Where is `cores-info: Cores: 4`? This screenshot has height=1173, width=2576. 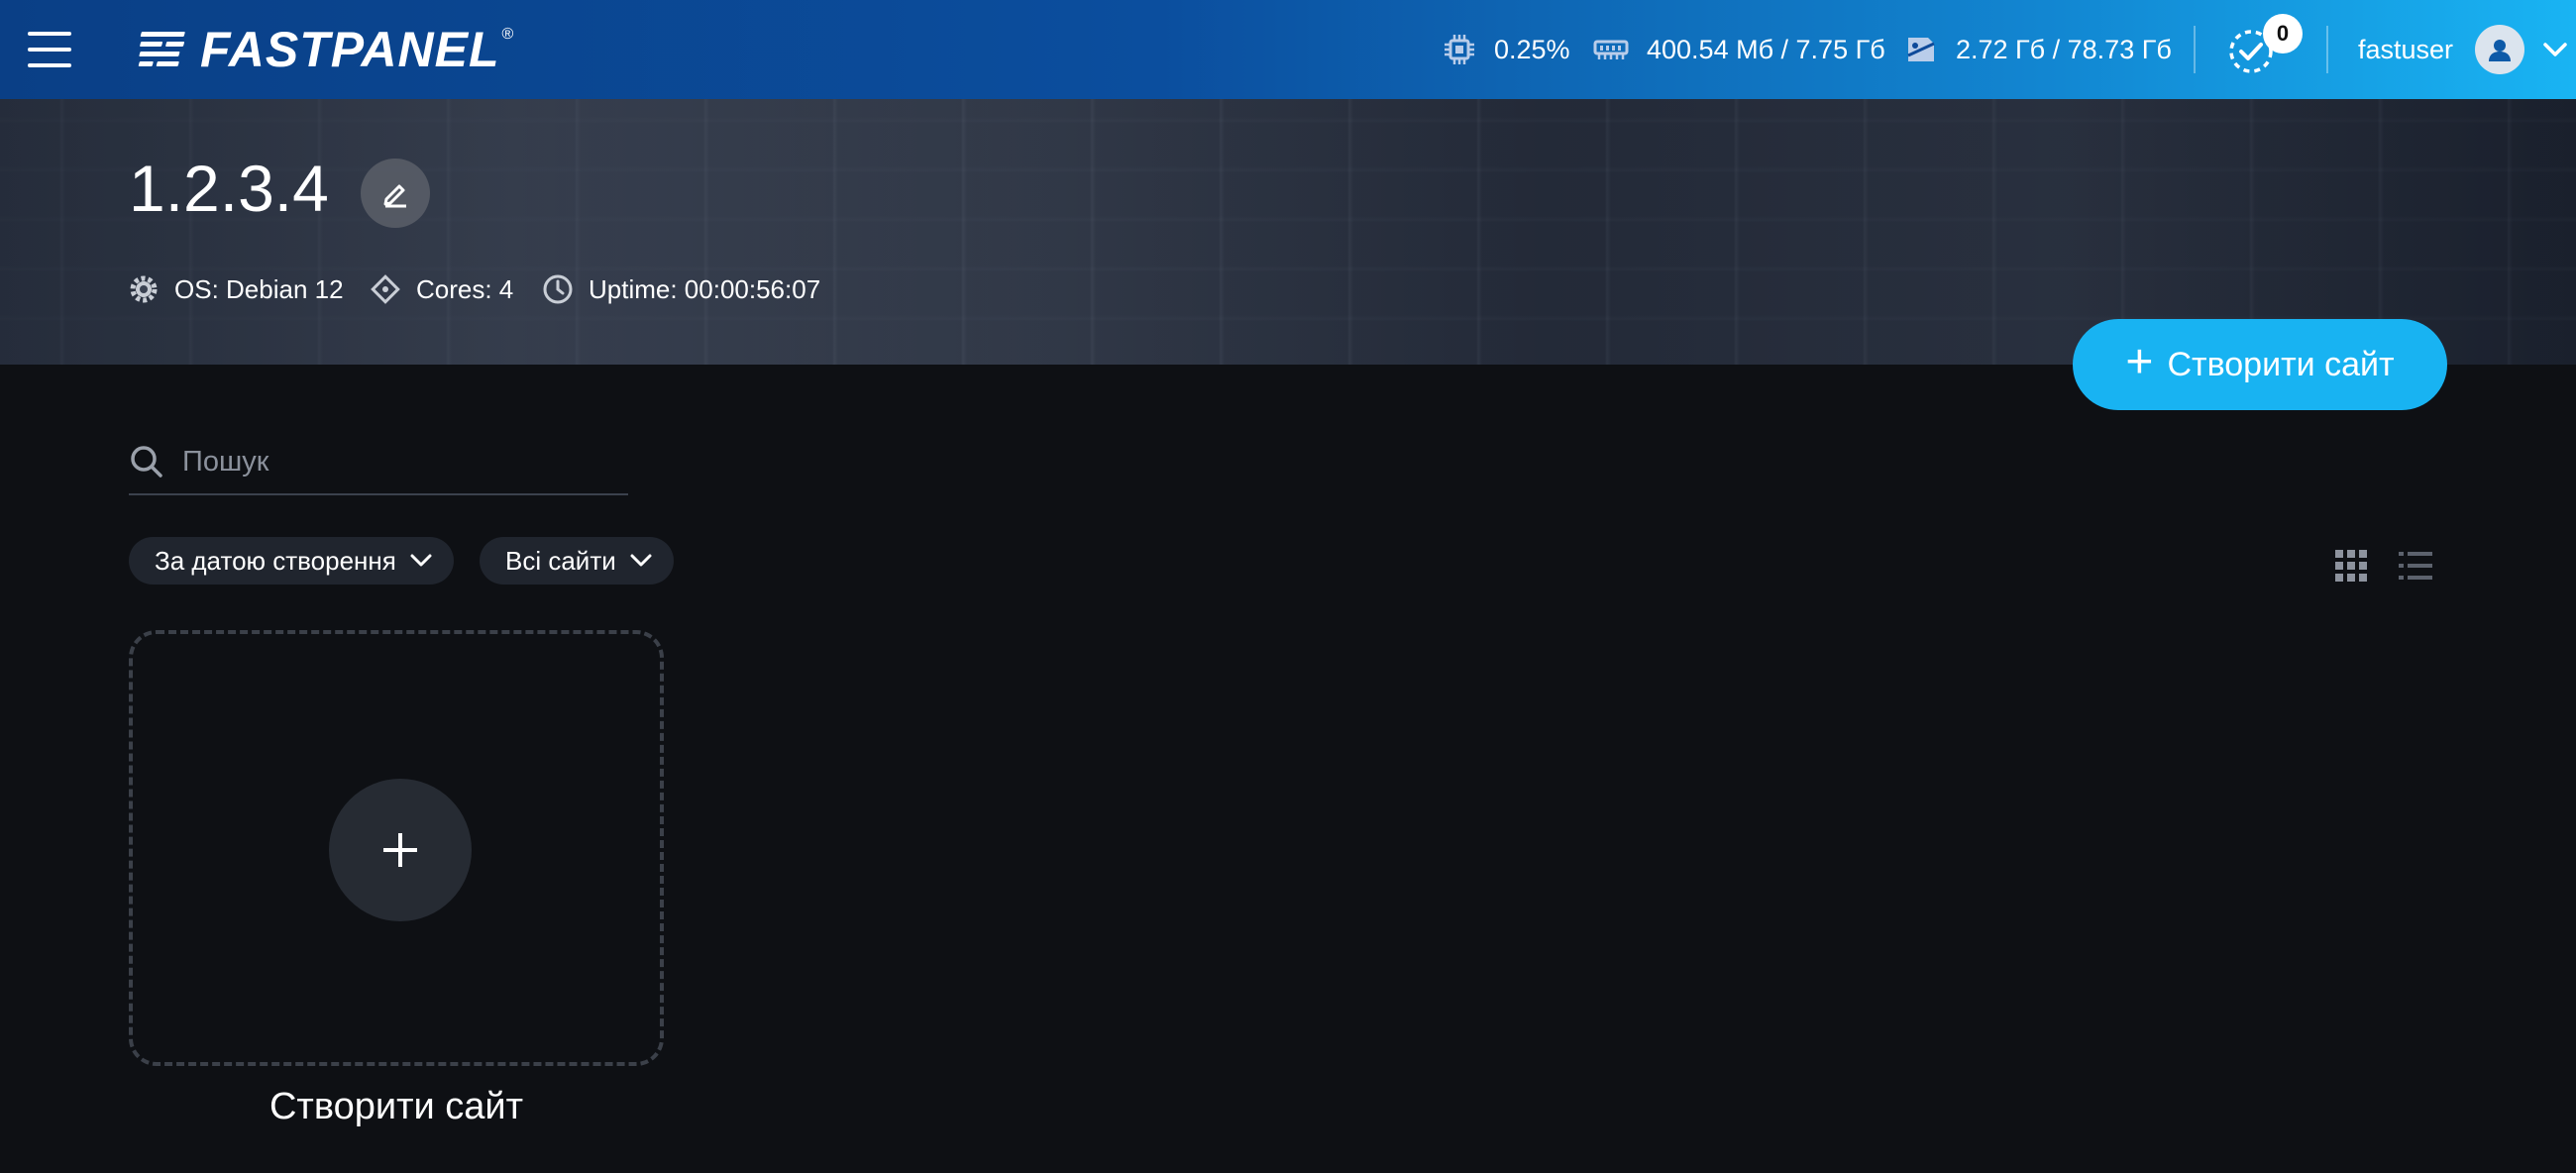
cores-info: Cores: 4 is located at coordinates (441, 289).